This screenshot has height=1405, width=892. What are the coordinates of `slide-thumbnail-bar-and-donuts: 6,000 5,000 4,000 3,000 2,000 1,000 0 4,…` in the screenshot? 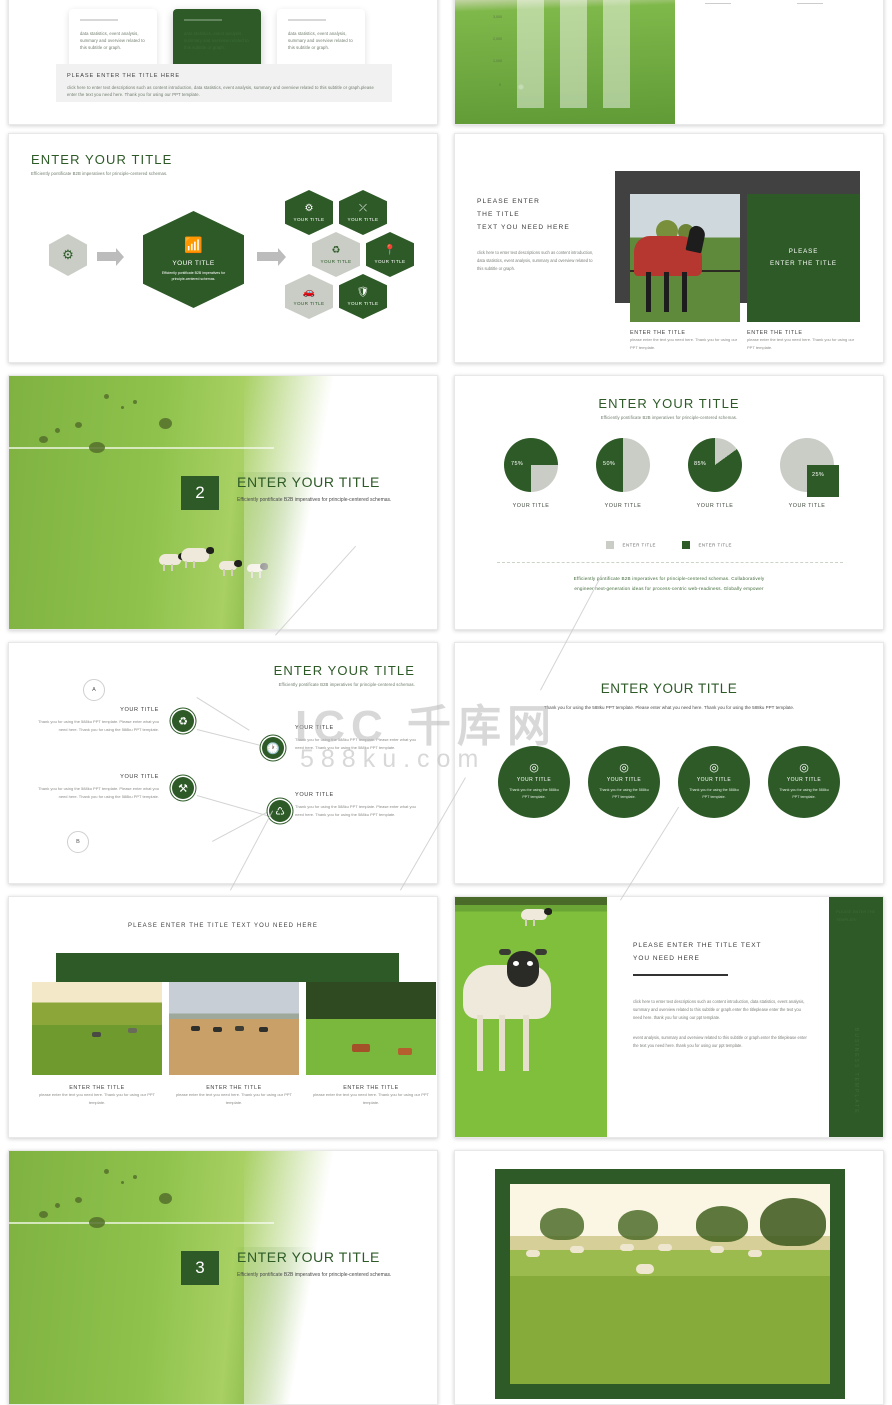 It's located at (669, 62).